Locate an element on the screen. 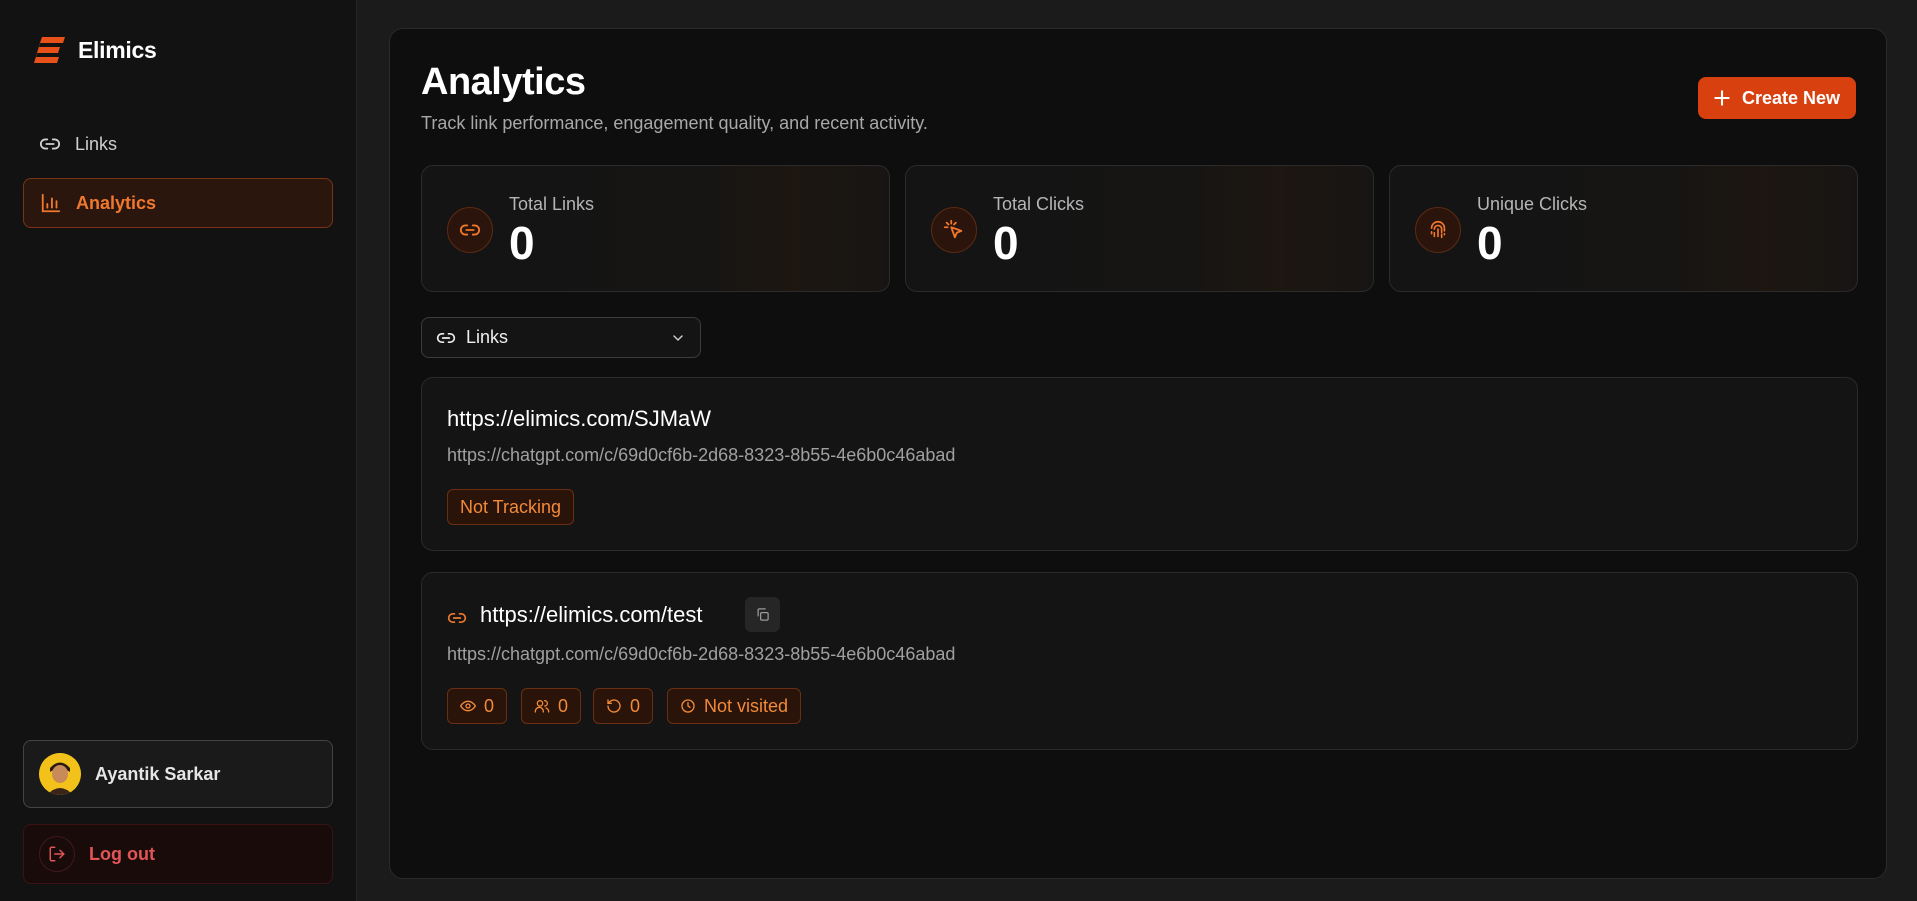 The height and width of the screenshot is (901, 1917). returns-count: 0 is located at coordinates (635, 705).